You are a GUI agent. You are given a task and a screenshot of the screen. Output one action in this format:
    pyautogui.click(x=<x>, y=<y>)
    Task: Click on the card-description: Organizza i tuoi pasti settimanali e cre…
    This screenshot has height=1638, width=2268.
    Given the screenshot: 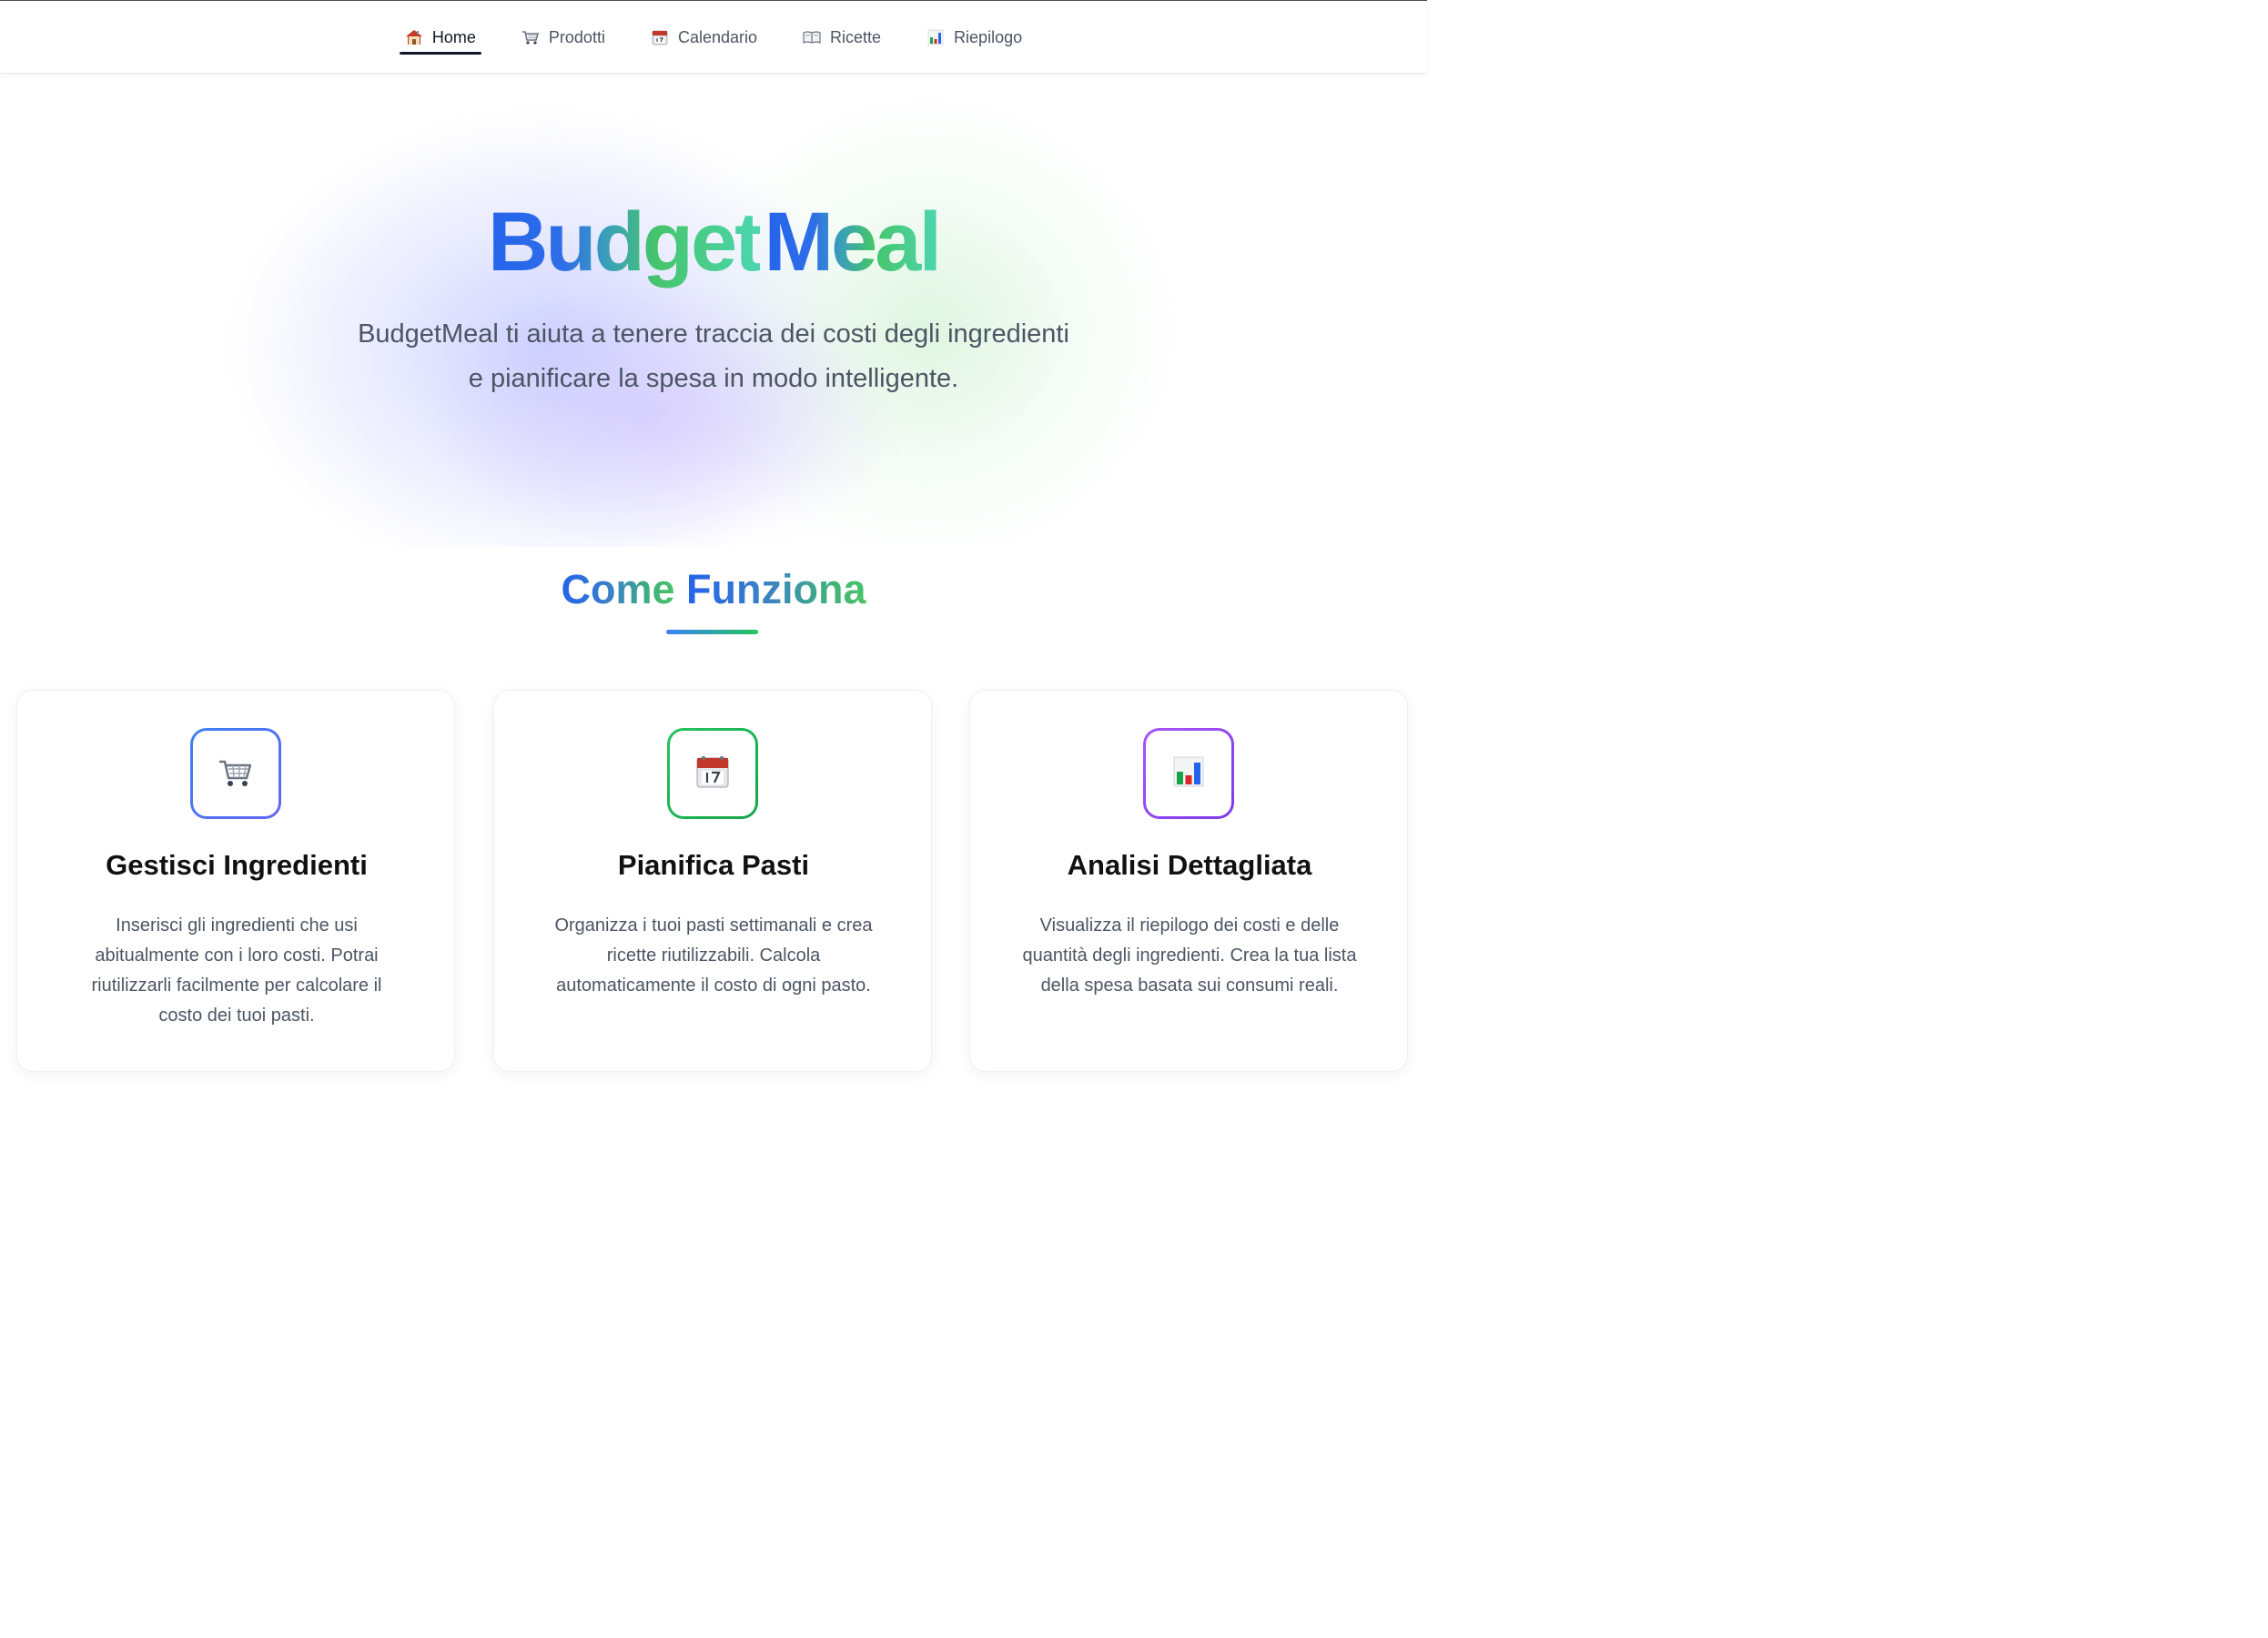 What is the action you would take?
    pyautogui.click(x=713, y=955)
    